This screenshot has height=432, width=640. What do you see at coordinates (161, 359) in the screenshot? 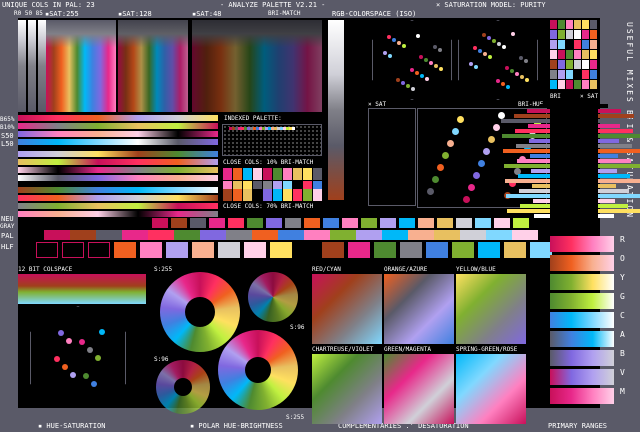
I see `s96-title-b: S:96` at bounding box center [161, 359].